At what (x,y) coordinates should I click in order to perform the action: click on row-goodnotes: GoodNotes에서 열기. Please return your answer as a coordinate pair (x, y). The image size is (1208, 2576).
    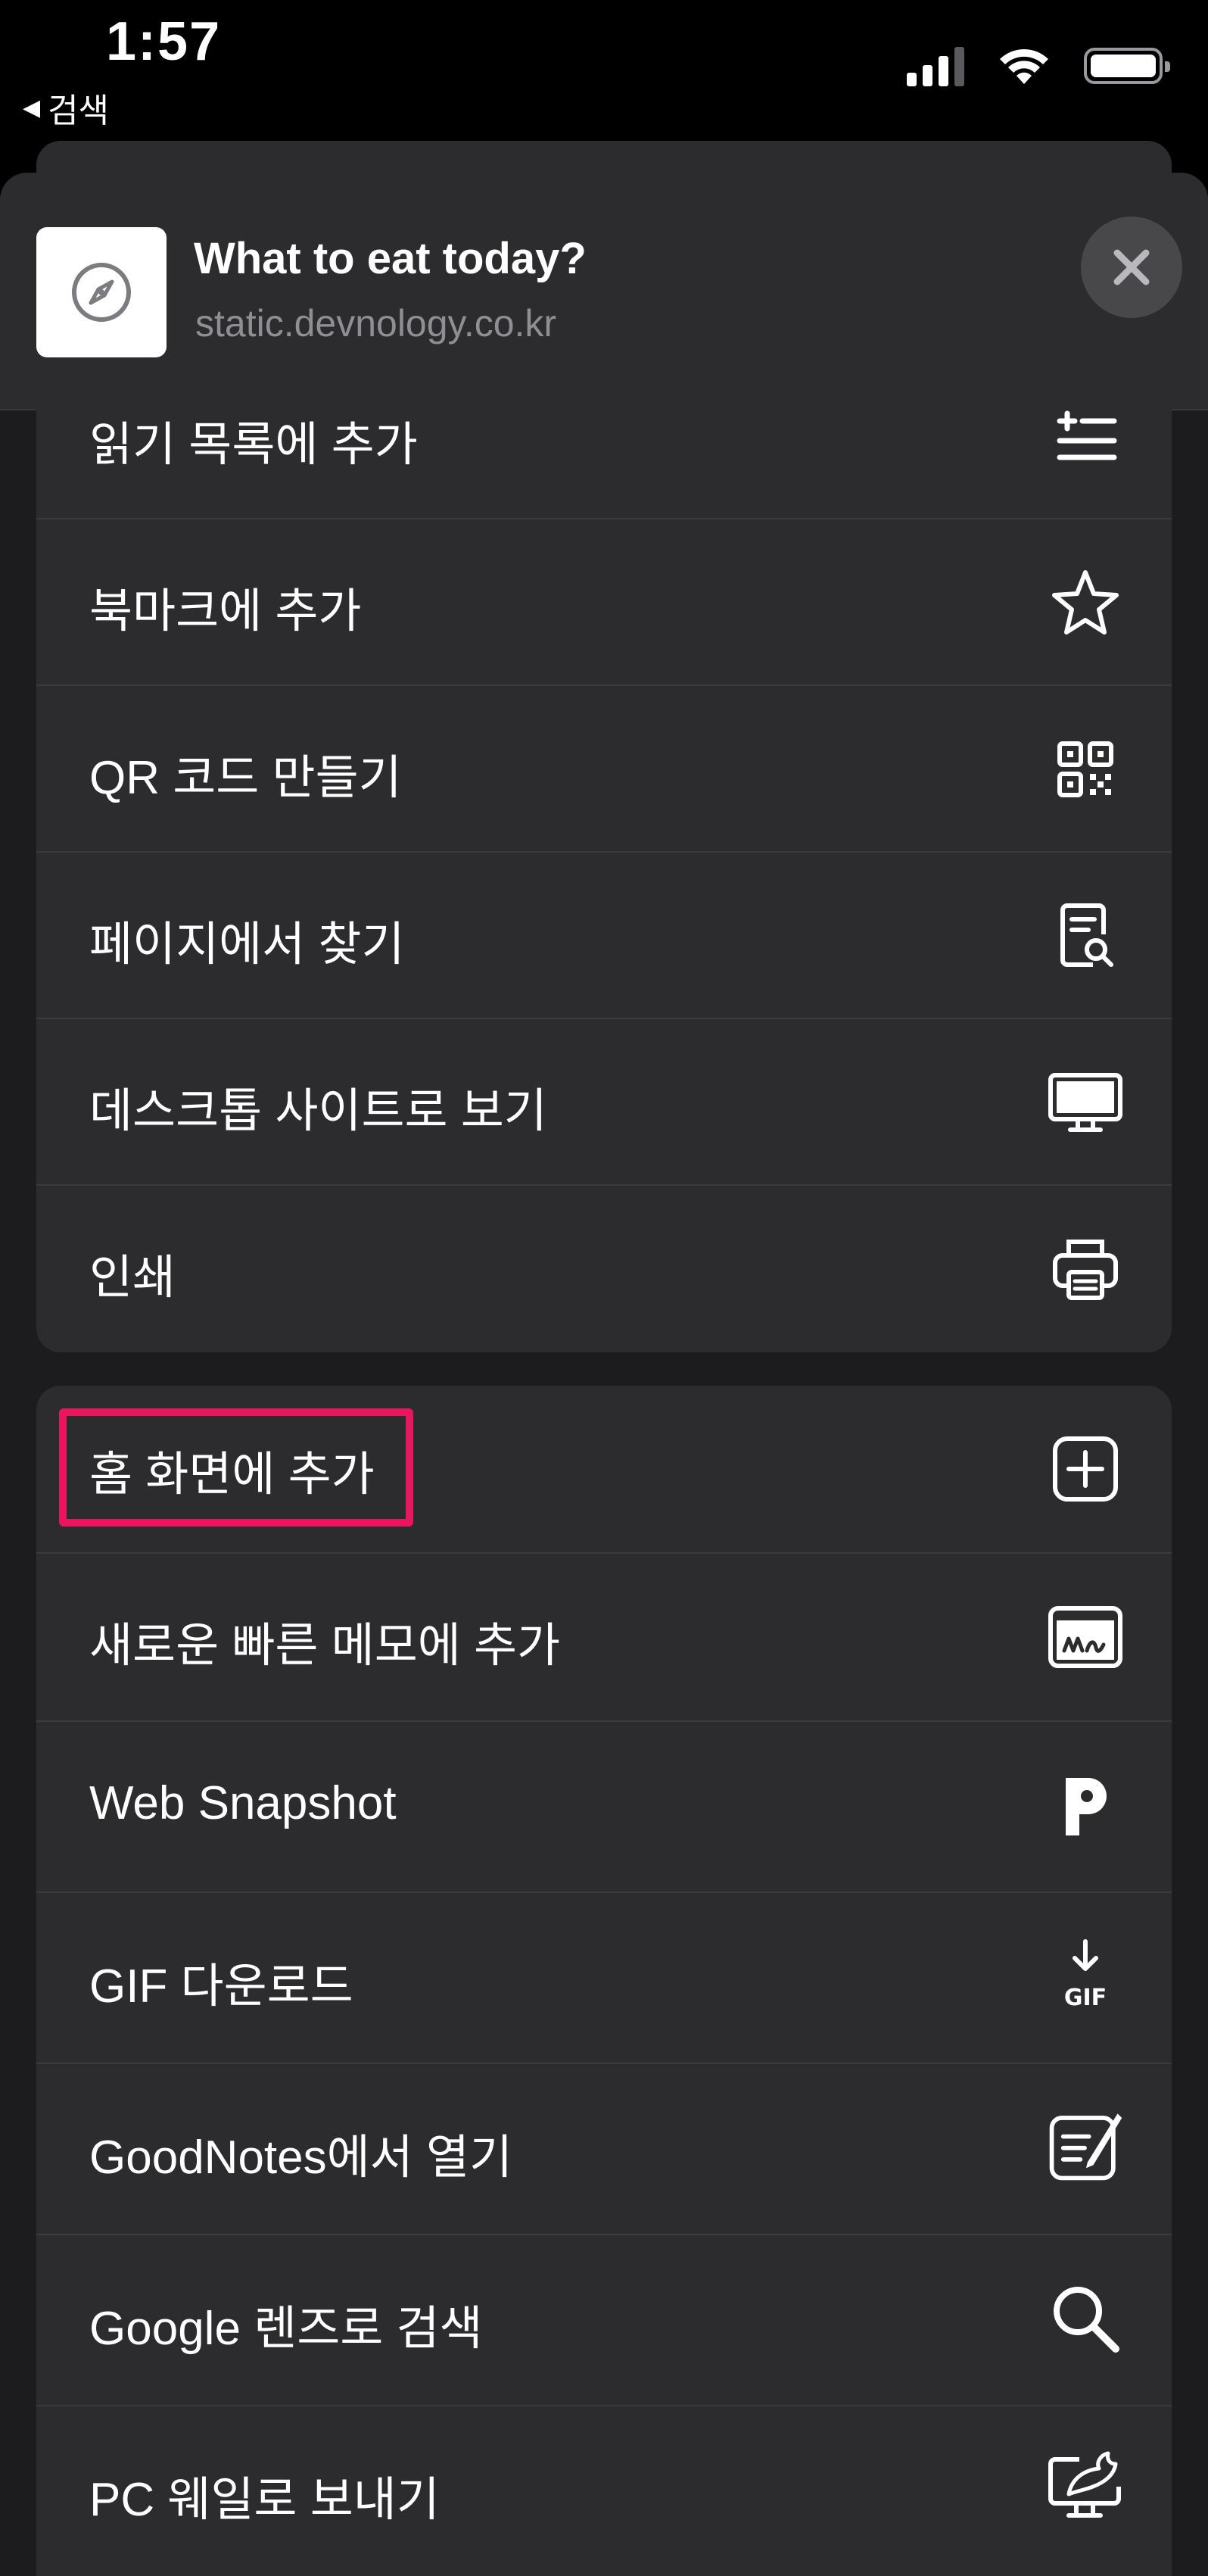
    Looking at the image, I should click on (604, 2148).